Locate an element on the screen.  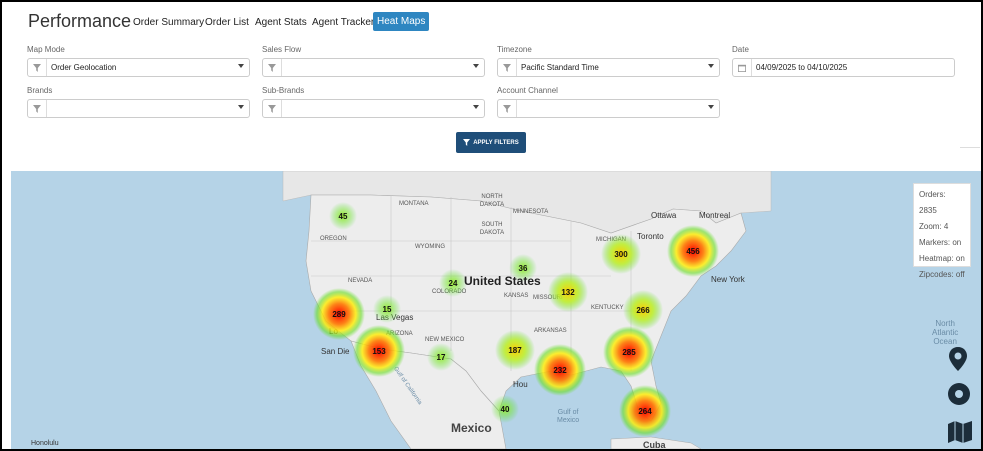
heat-cluster: 132 is located at coordinates (568, 292).